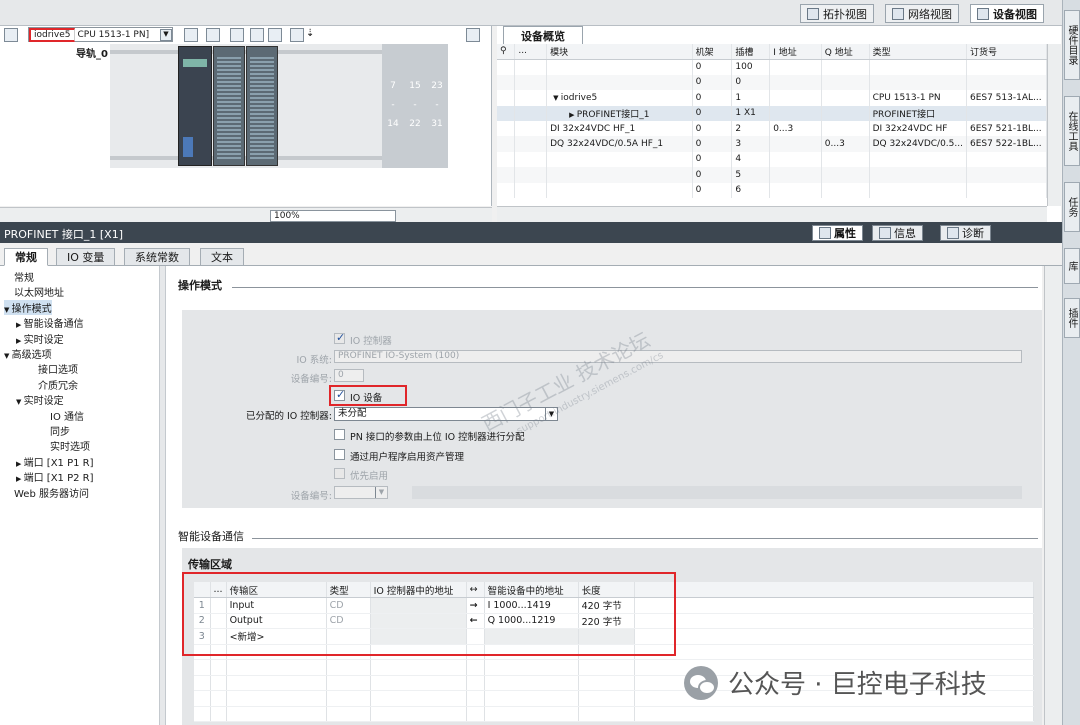 The image size is (1080, 725). What do you see at coordinates (58, 479) in the screenshot?
I see `nav-item-label: 端口 [X1 P2 R]` at bounding box center [58, 479].